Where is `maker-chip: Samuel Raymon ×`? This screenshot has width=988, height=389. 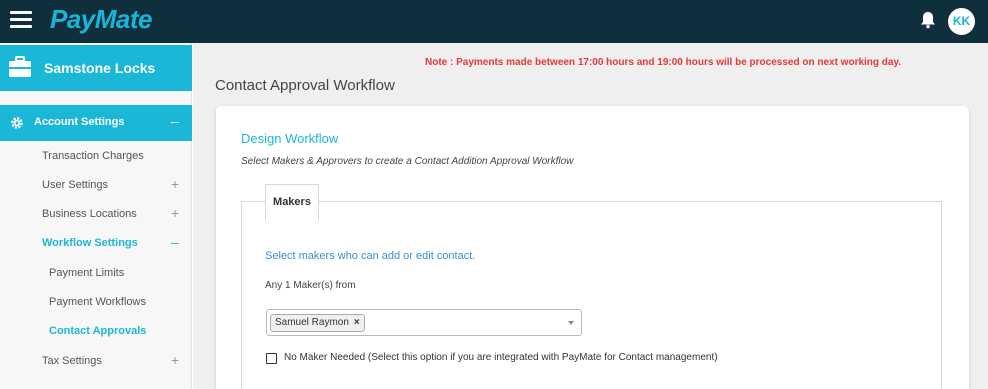 maker-chip: Samuel Raymon × is located at coordinates (317, 323).